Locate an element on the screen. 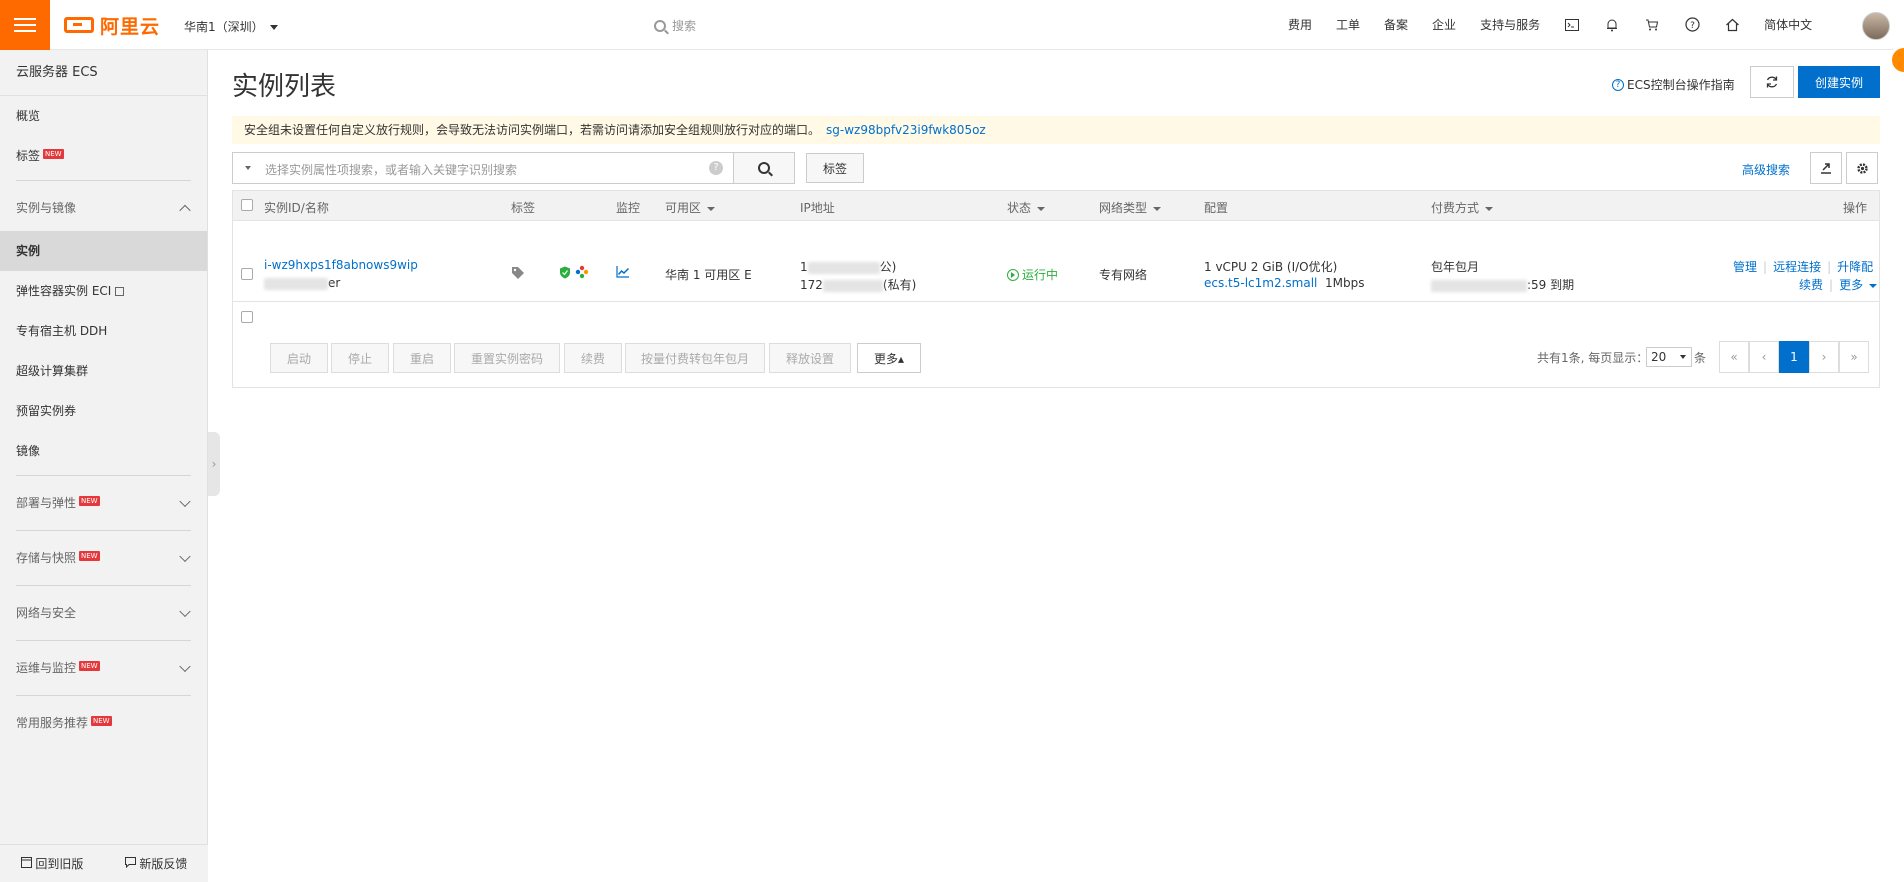 The image size is (1904, 882). avatar is located at coordinates (1876, 26).